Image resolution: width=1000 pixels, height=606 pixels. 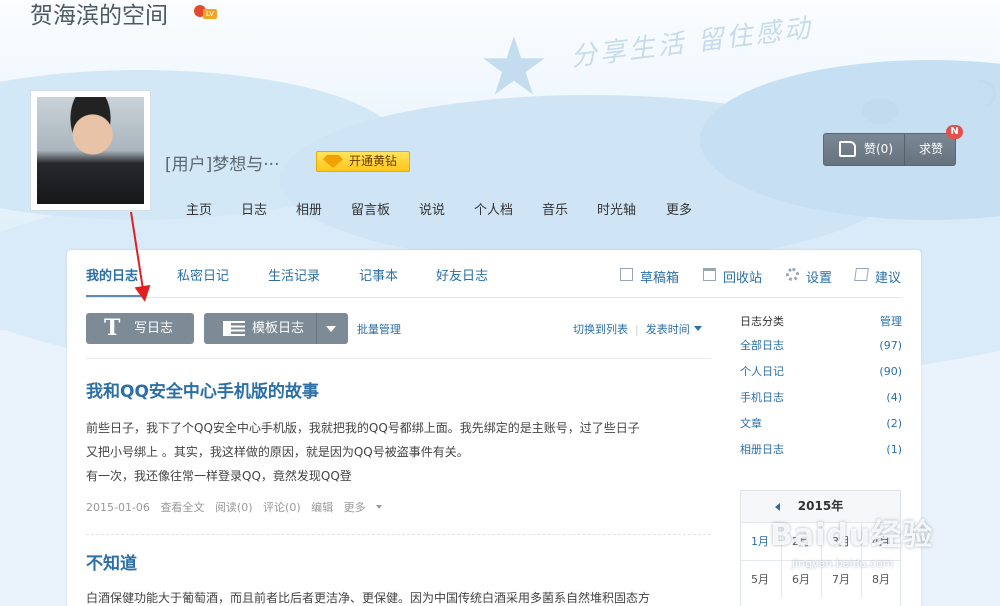 I want to click on template-blog-button: 模板日志, so click(x=276, y=328).